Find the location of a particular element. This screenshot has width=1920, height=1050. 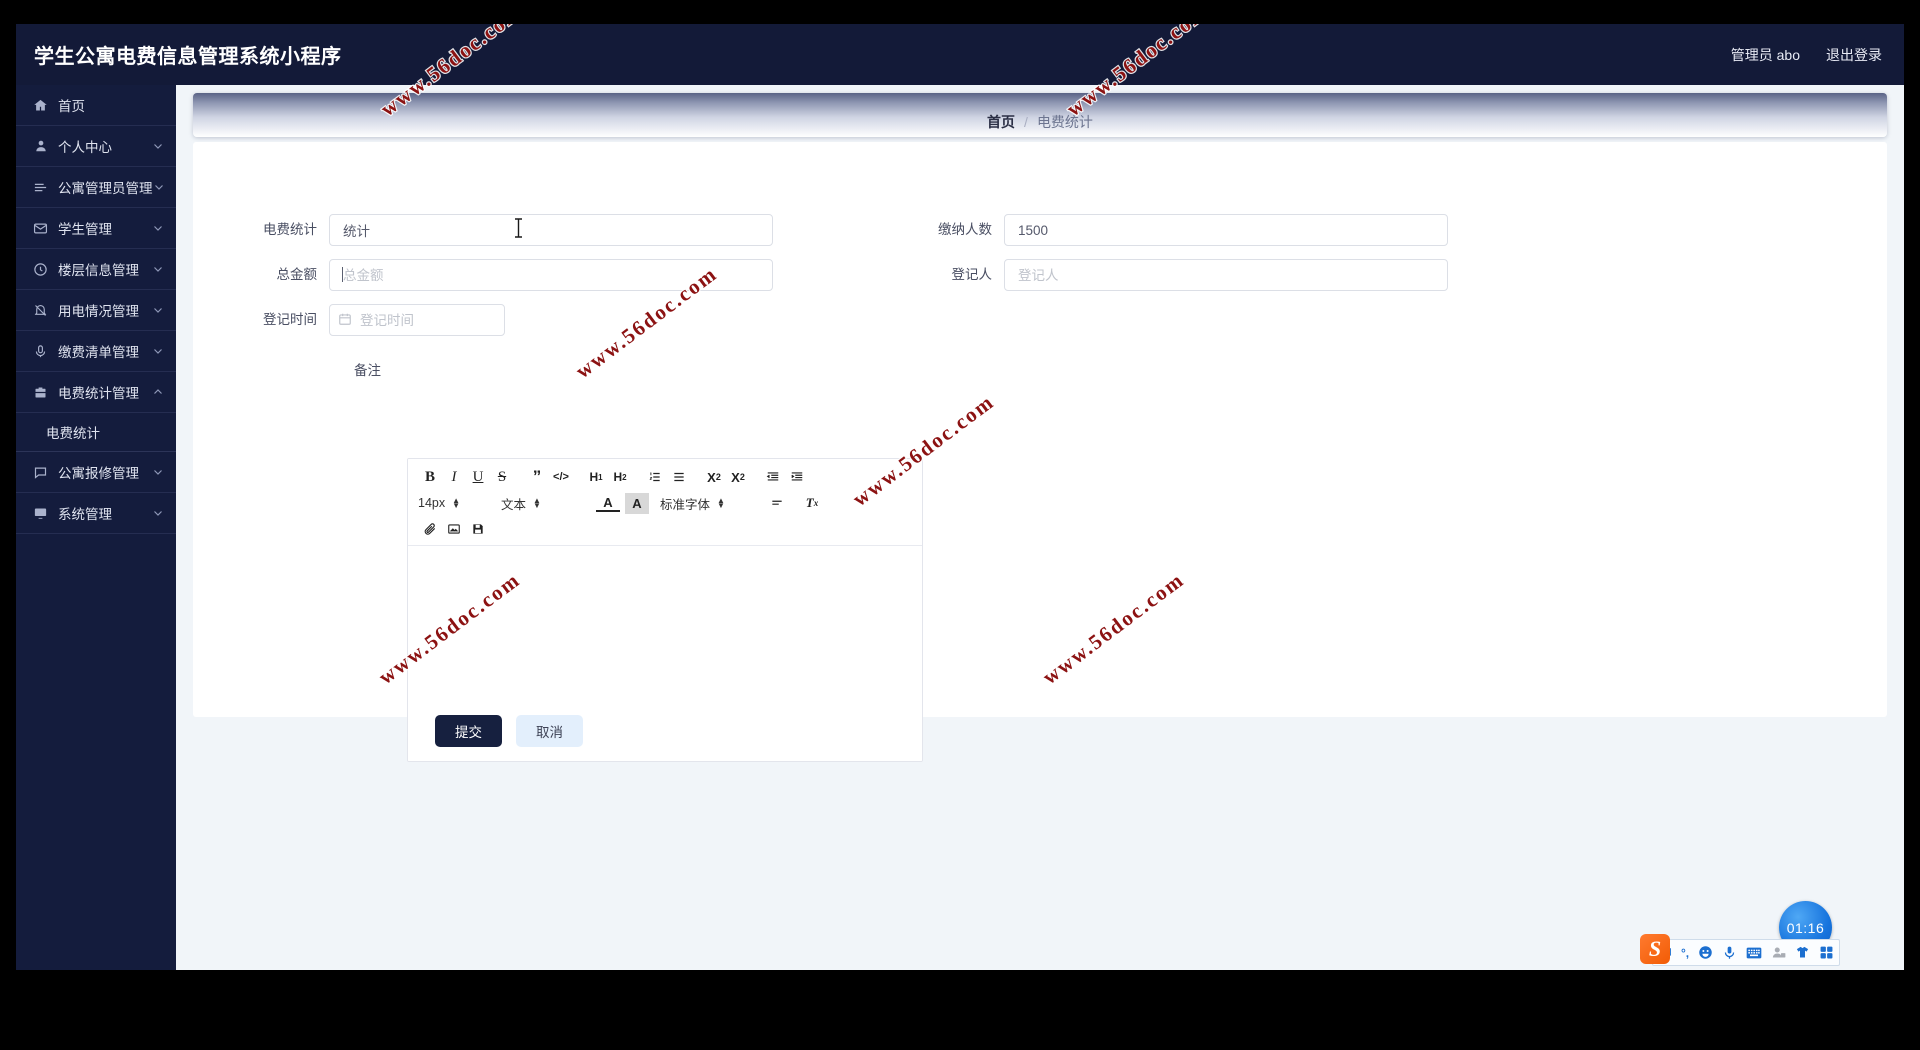

message-icon is located at coordinates (40, 472).